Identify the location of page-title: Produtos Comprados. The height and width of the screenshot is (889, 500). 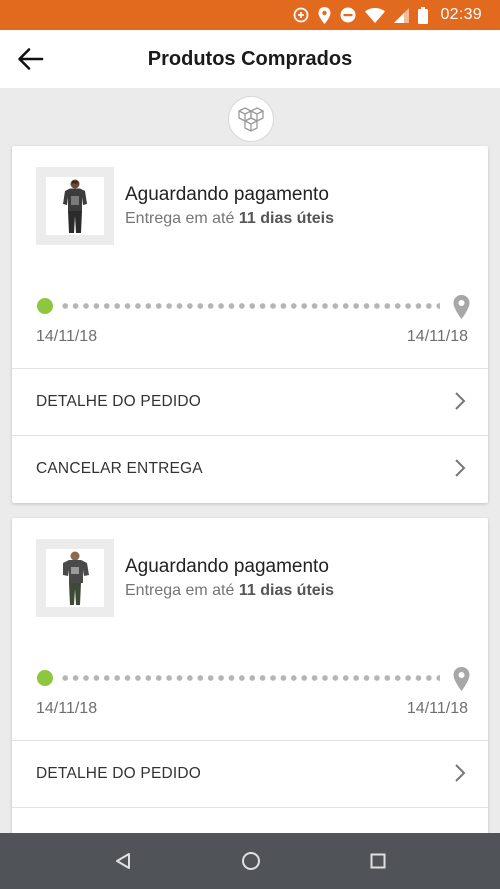
(250, 58).